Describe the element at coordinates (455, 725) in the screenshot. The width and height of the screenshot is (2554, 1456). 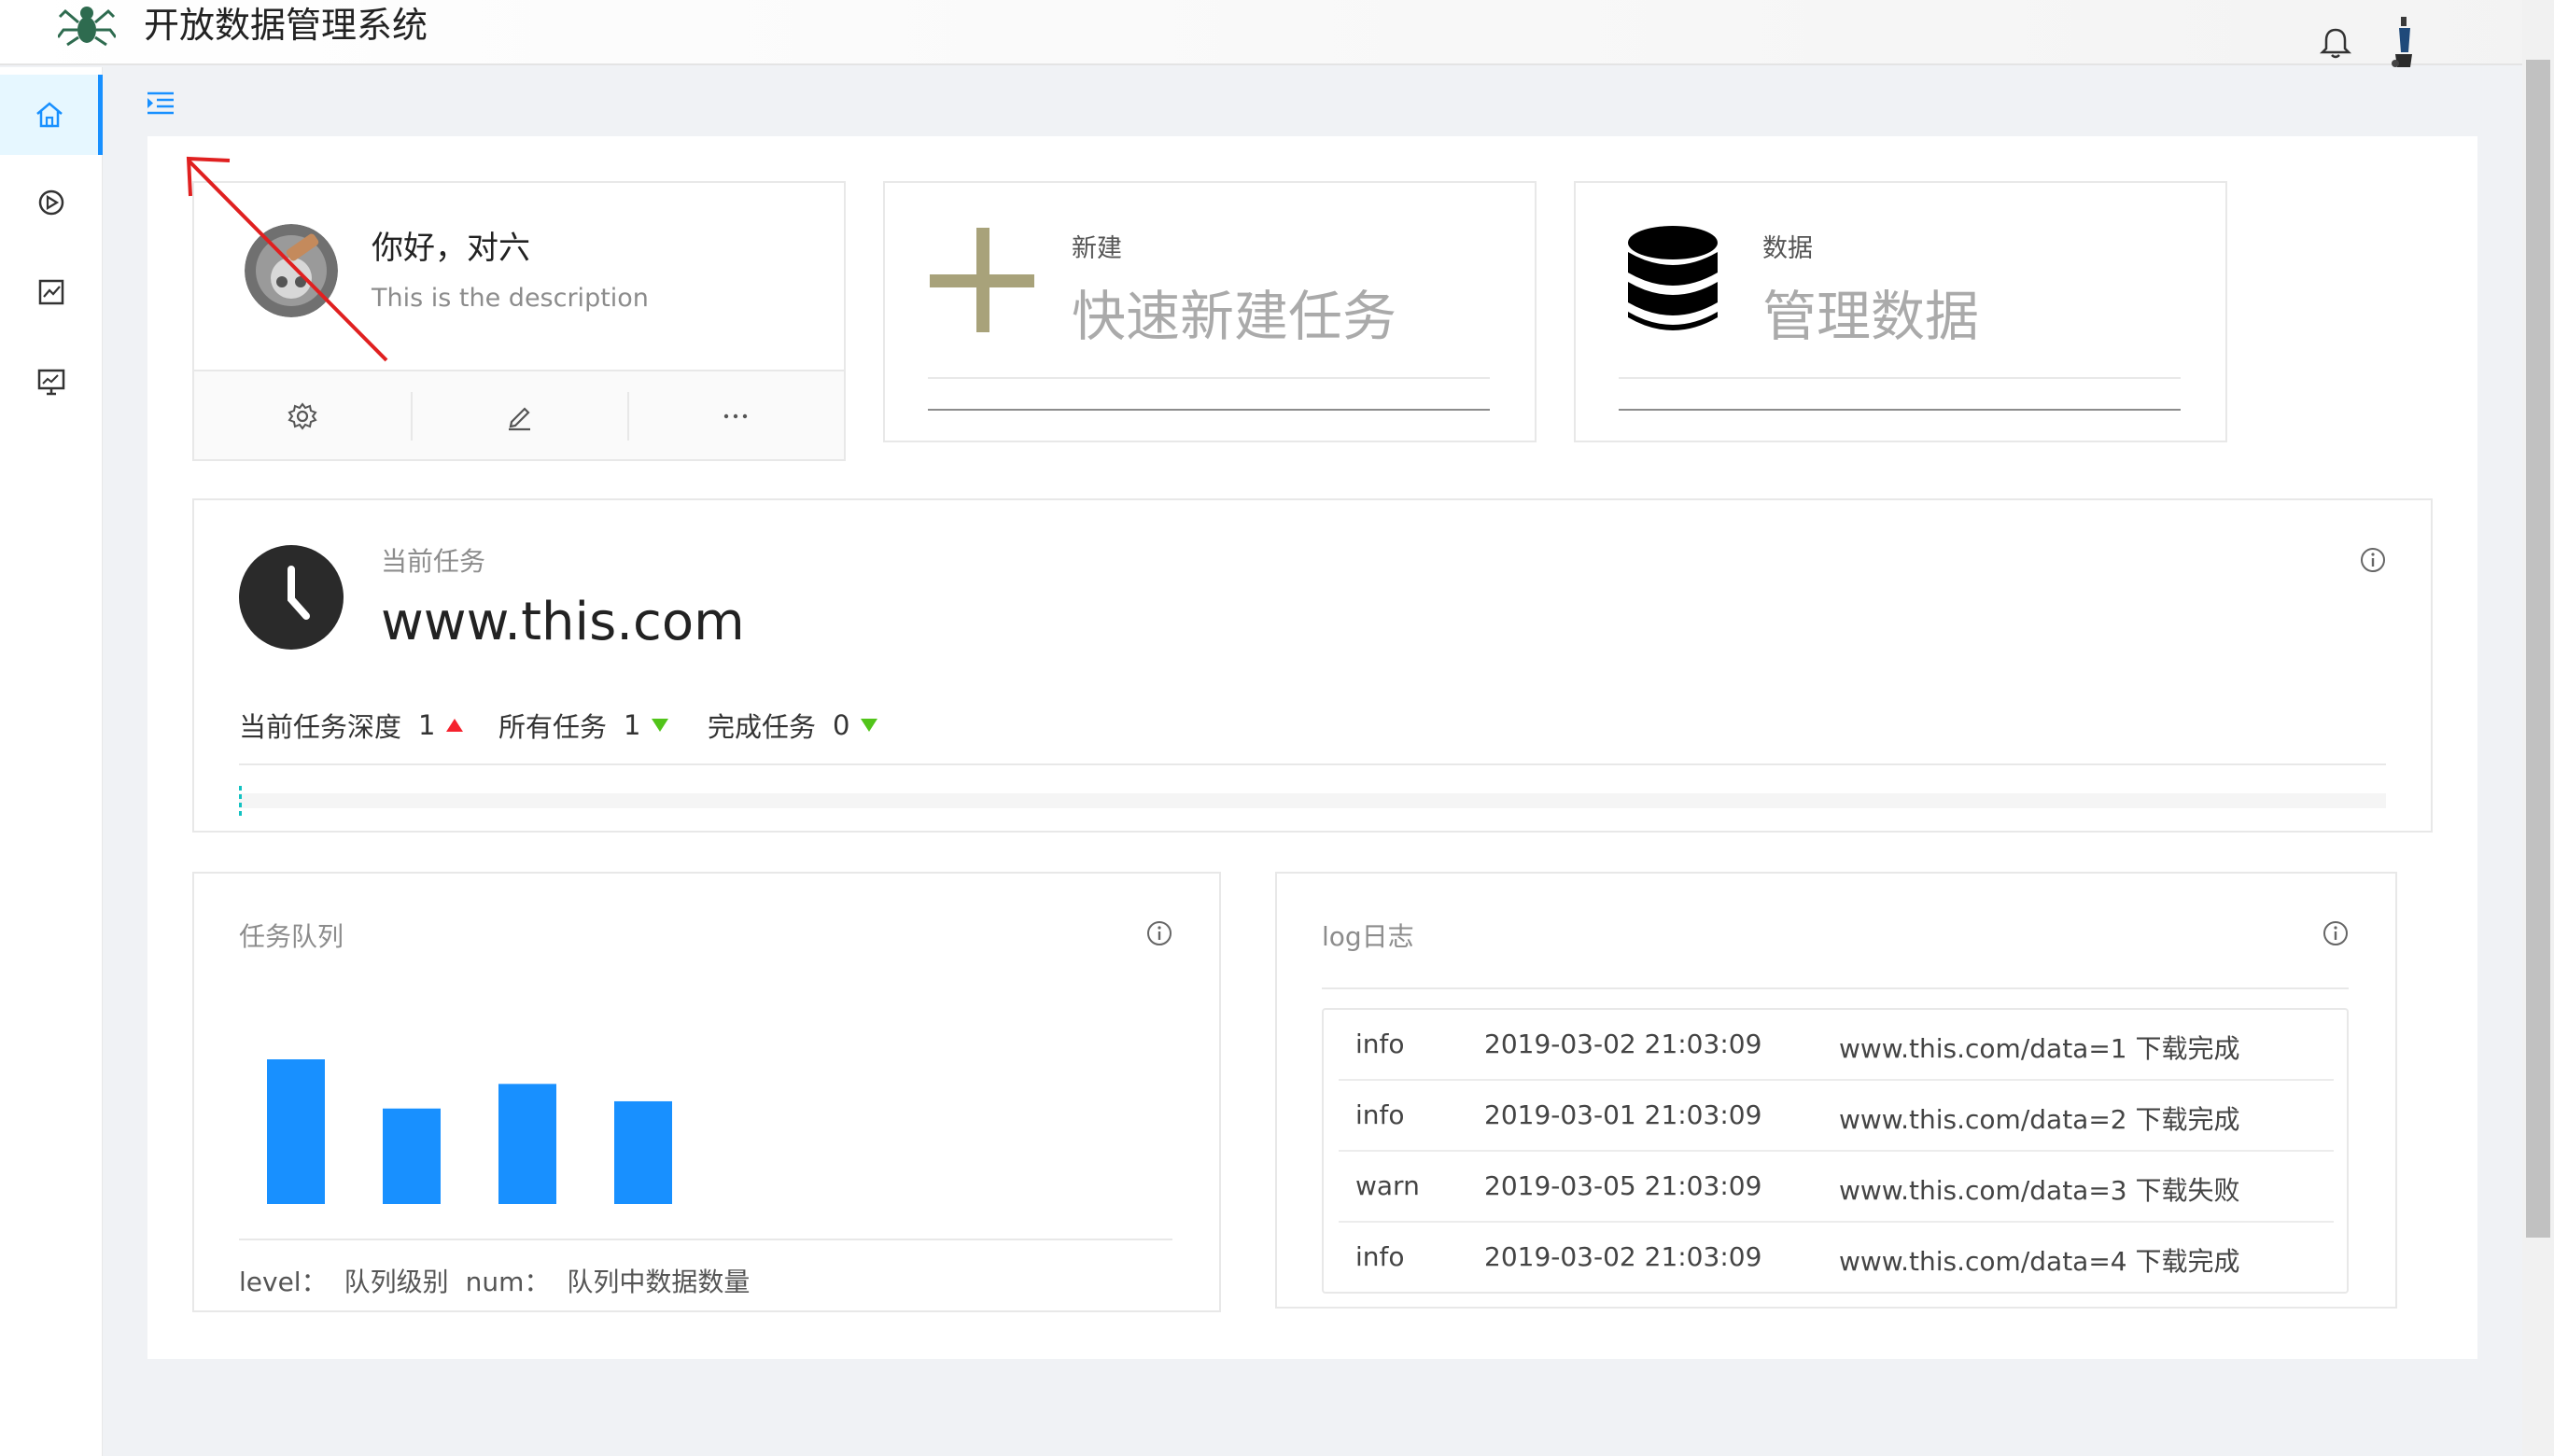
I see `caret-up-icon` at that location.